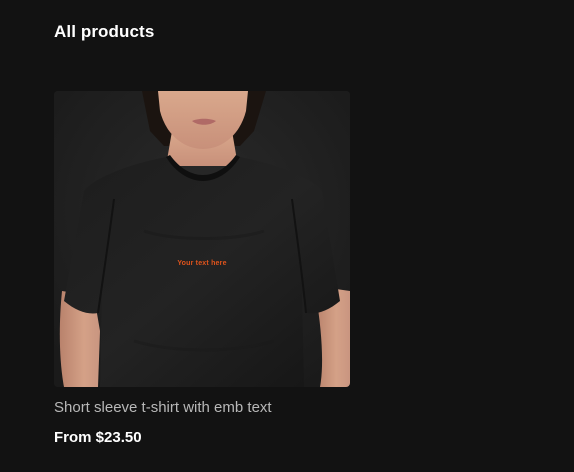 The image size is (574, 472). What do you see at coordinates (98, 437) in the screenshot?
I see `product-price: From $23.50` at bounding box center [98, 437].